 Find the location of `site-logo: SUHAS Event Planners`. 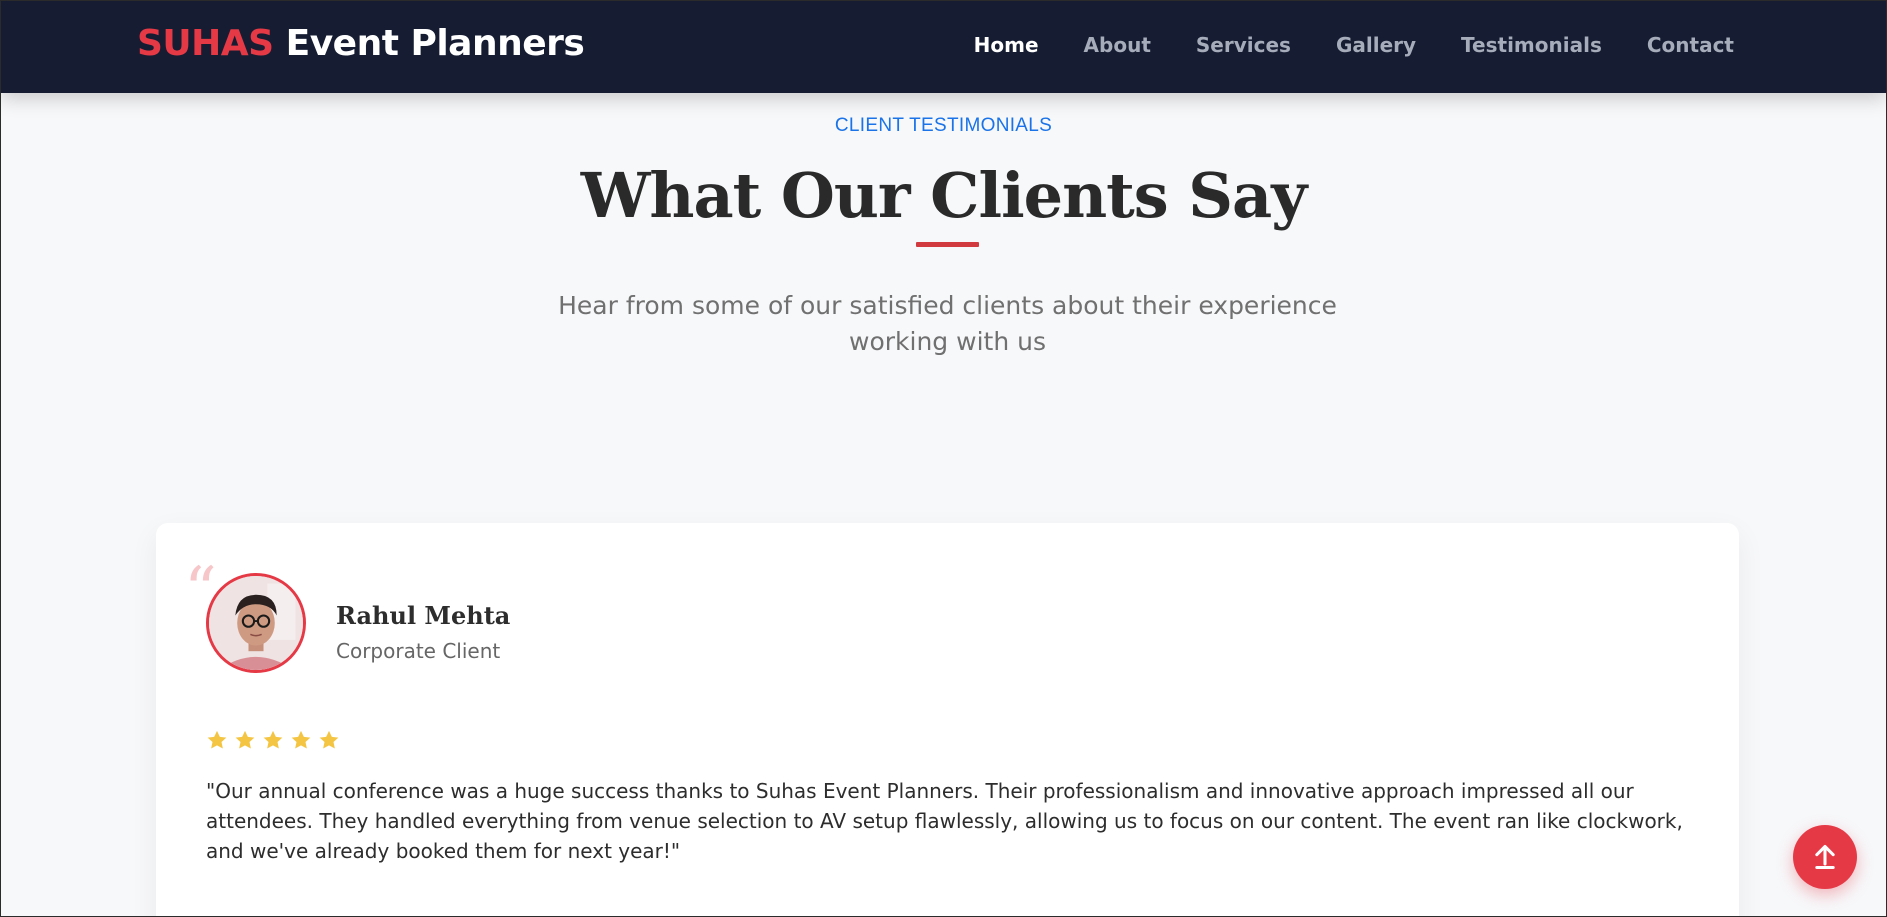

site-logo: SUHAS Event Planners is located at coordinates (361, 43).